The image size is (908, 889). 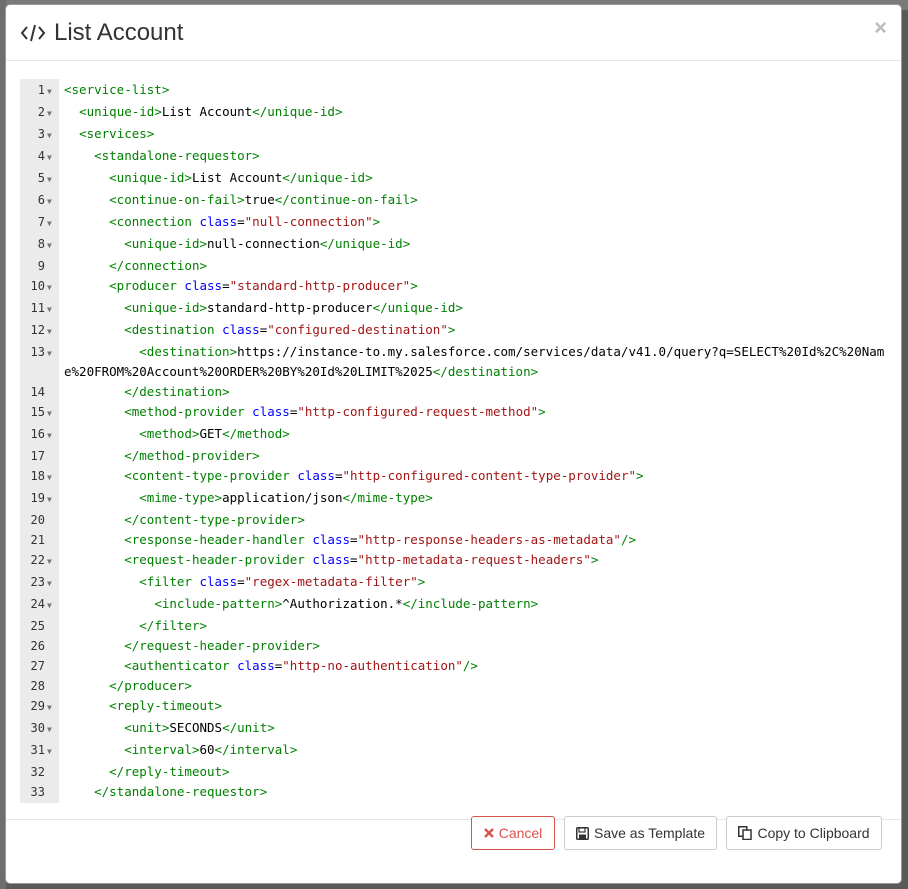 I want to click on line-number-text: 1, so click(x=41, y=90).